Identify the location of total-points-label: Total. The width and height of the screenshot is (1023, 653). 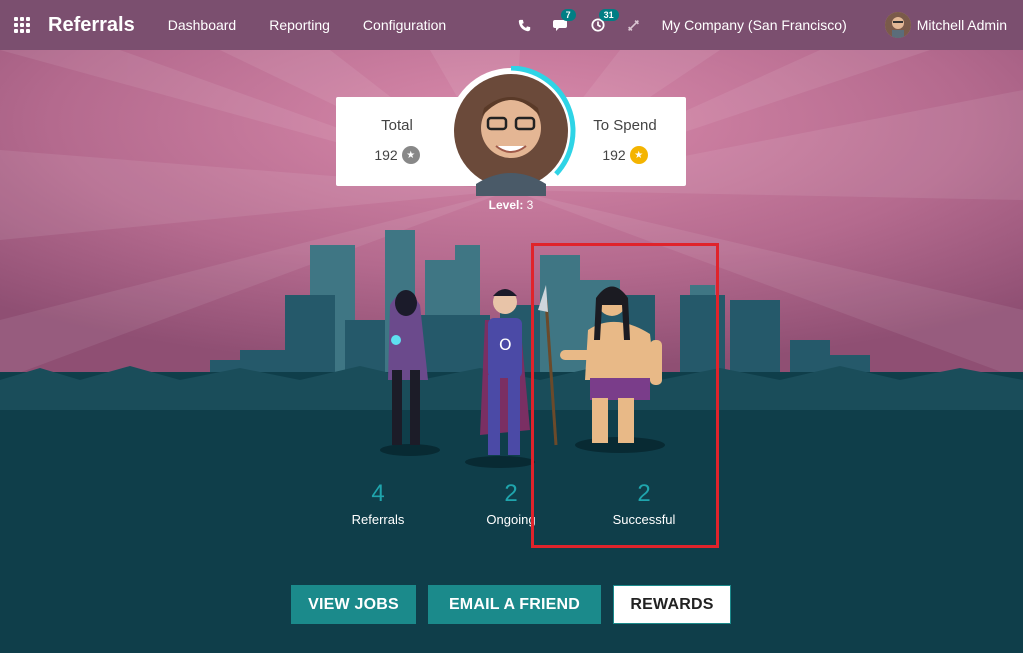
(397, 125).